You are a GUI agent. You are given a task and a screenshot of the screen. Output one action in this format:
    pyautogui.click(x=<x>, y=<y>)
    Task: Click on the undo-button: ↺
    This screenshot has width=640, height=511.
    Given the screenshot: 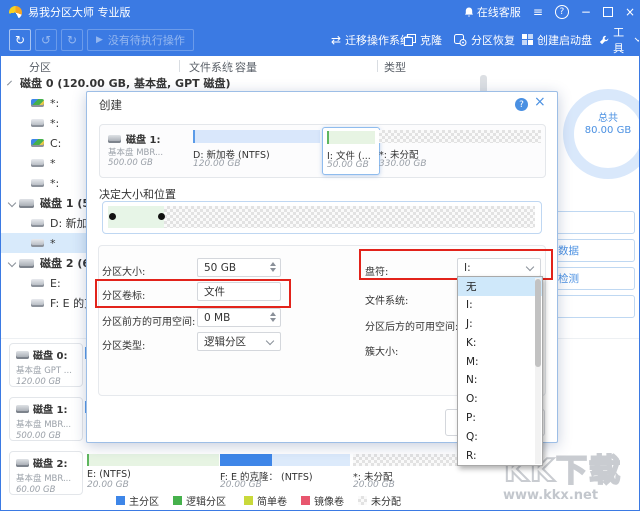 What is the action you would take?
    pyautogui.click(x=46, y=39)
    